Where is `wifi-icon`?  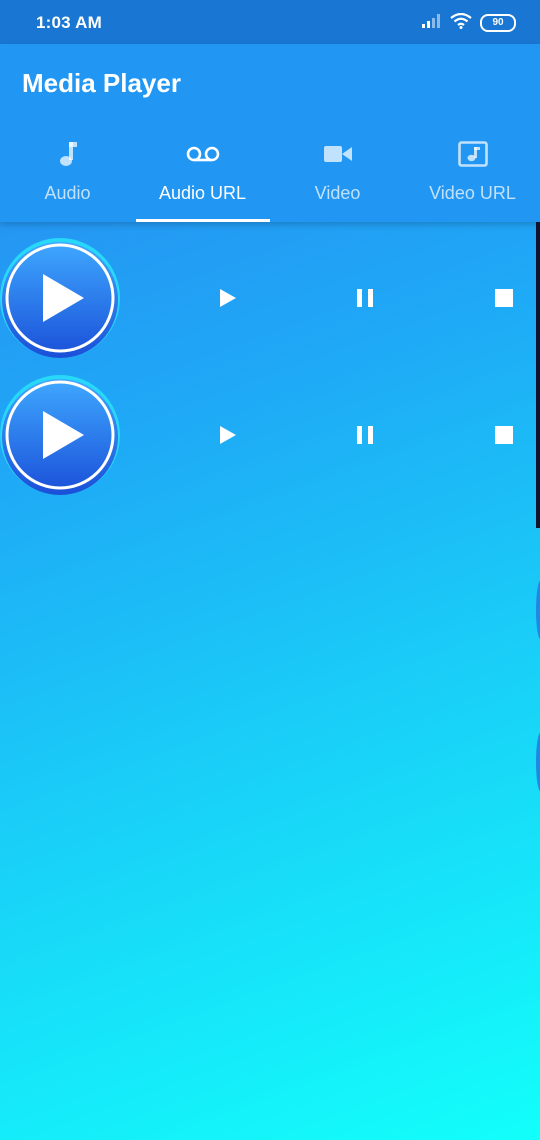
wifi-icon is located at coordinates (461, 23).